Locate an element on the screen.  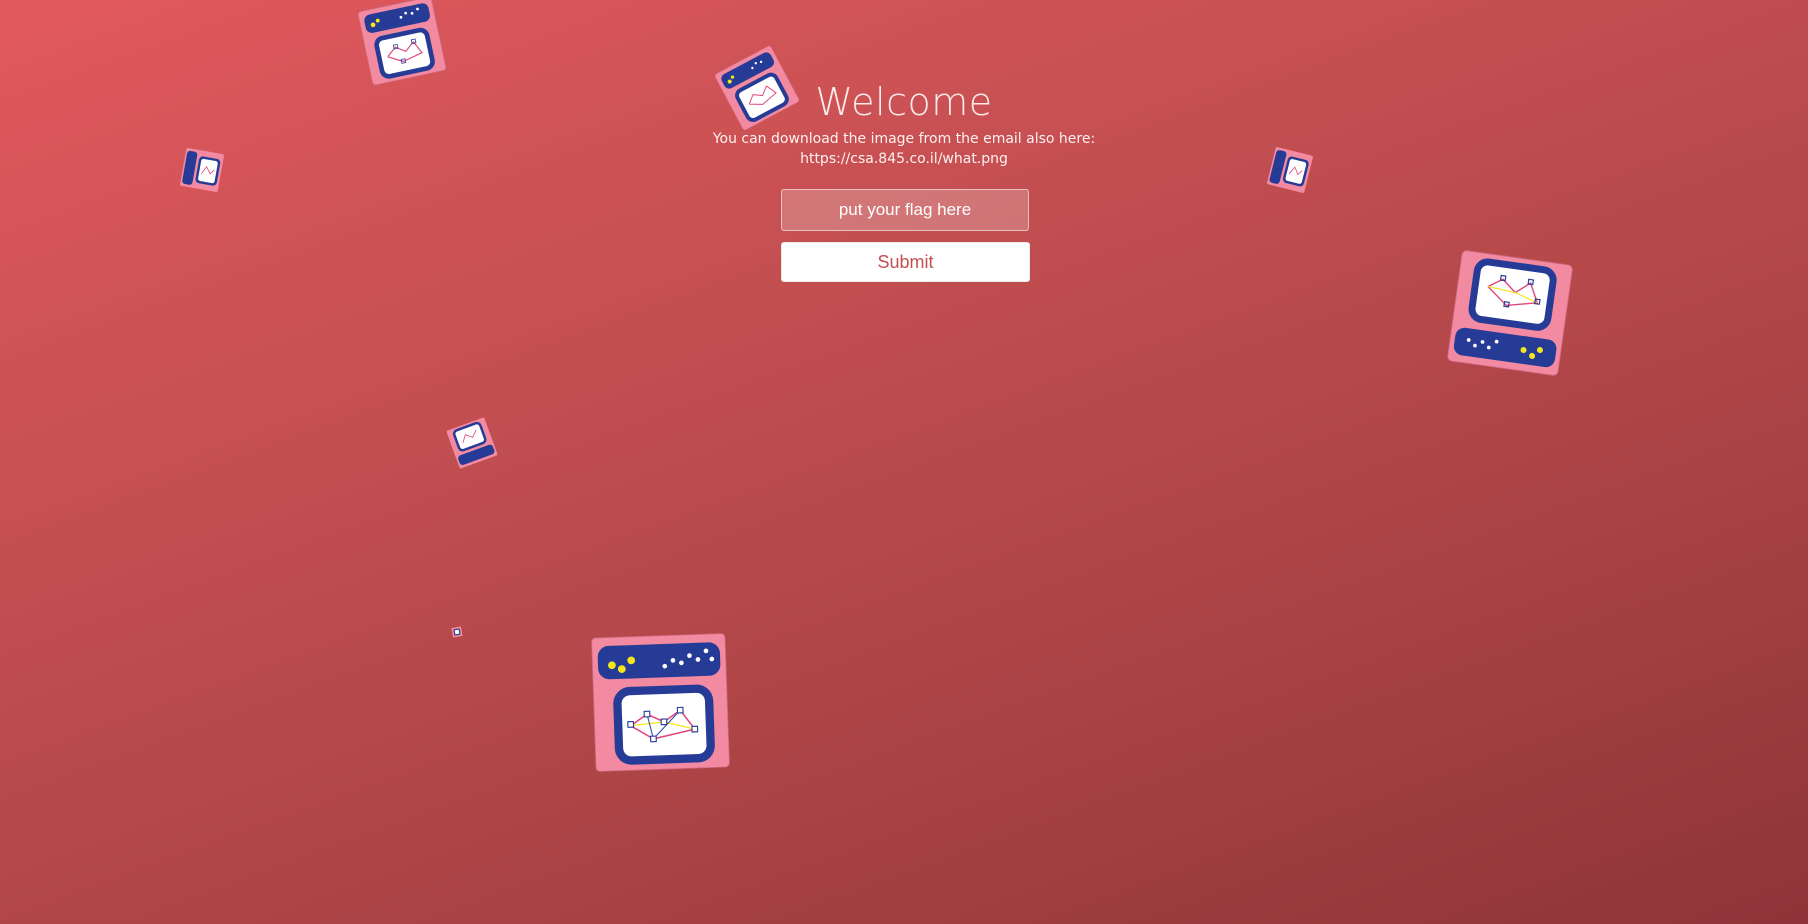
submit-button: Submit is located at coordinates (905, 262).